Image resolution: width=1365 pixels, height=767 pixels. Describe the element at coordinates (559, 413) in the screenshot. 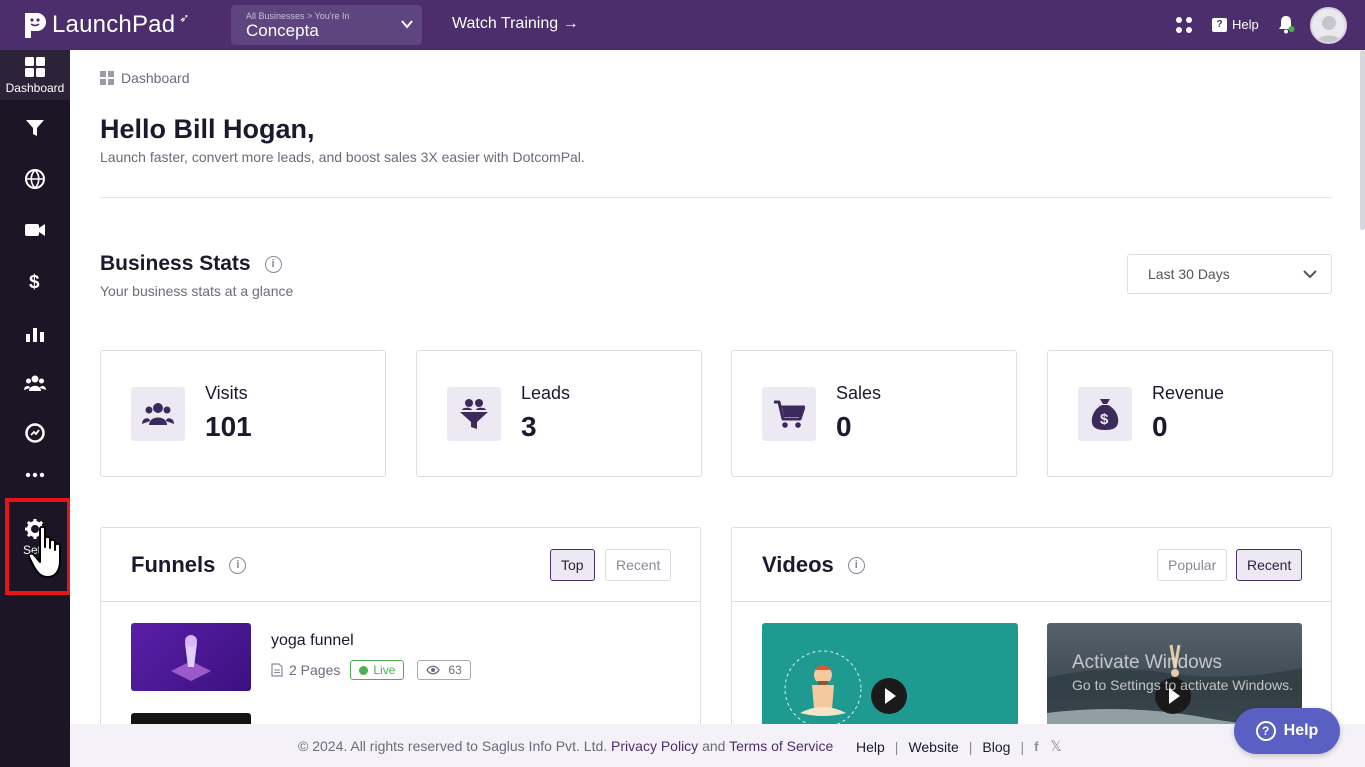

I see `stat-card-leads: Leads 3` at that location.